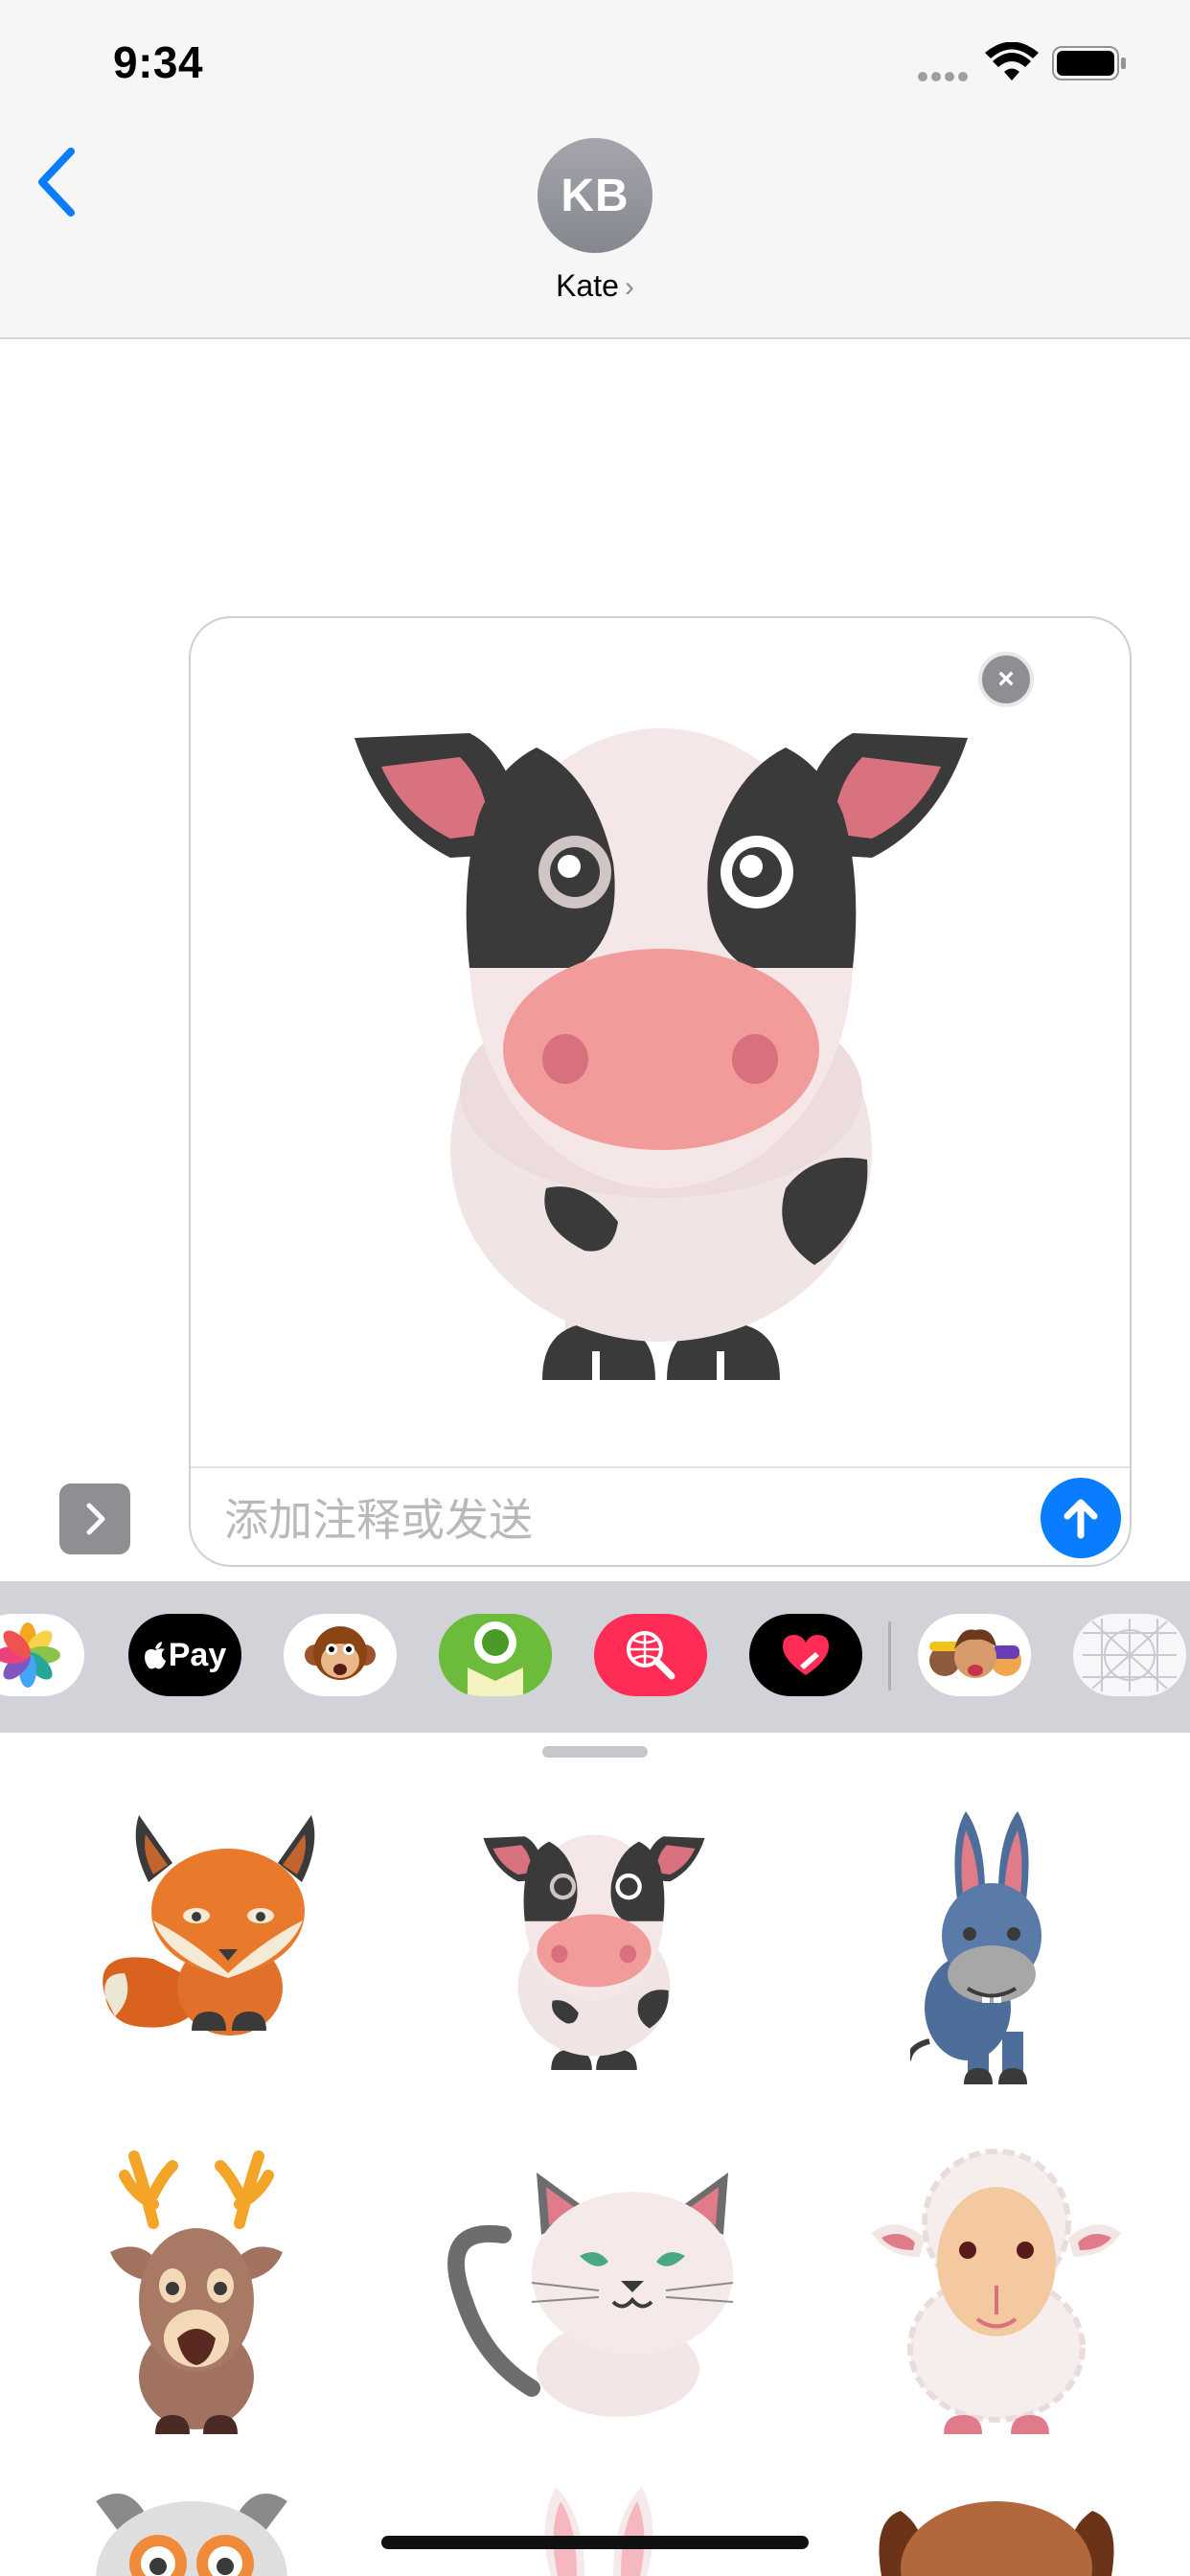 The width and height of the screenshot is (1190, 2576). I want to click on leaf-badge-icon, so click(496, 1655).